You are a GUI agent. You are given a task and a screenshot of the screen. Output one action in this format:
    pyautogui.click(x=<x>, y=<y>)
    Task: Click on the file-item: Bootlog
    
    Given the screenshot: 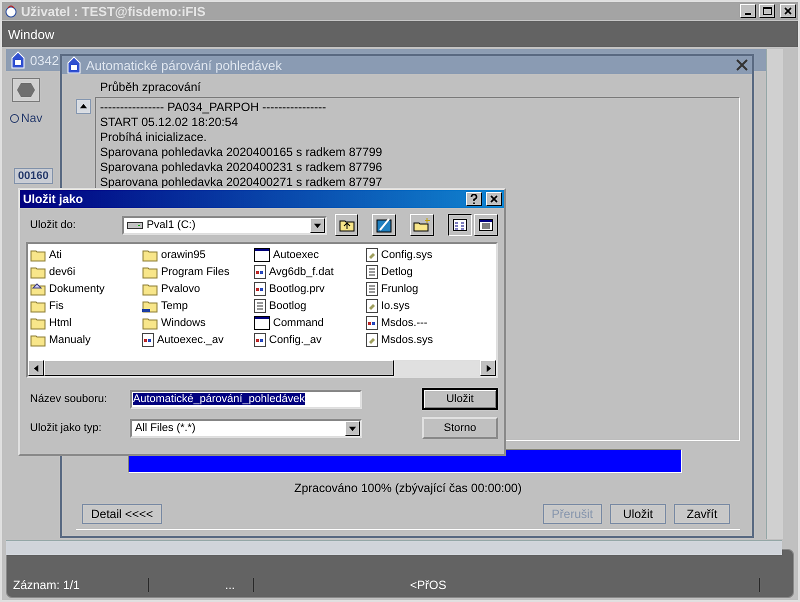 What is the action you would take?
    pyautogui.click(x=310, y=305)
    